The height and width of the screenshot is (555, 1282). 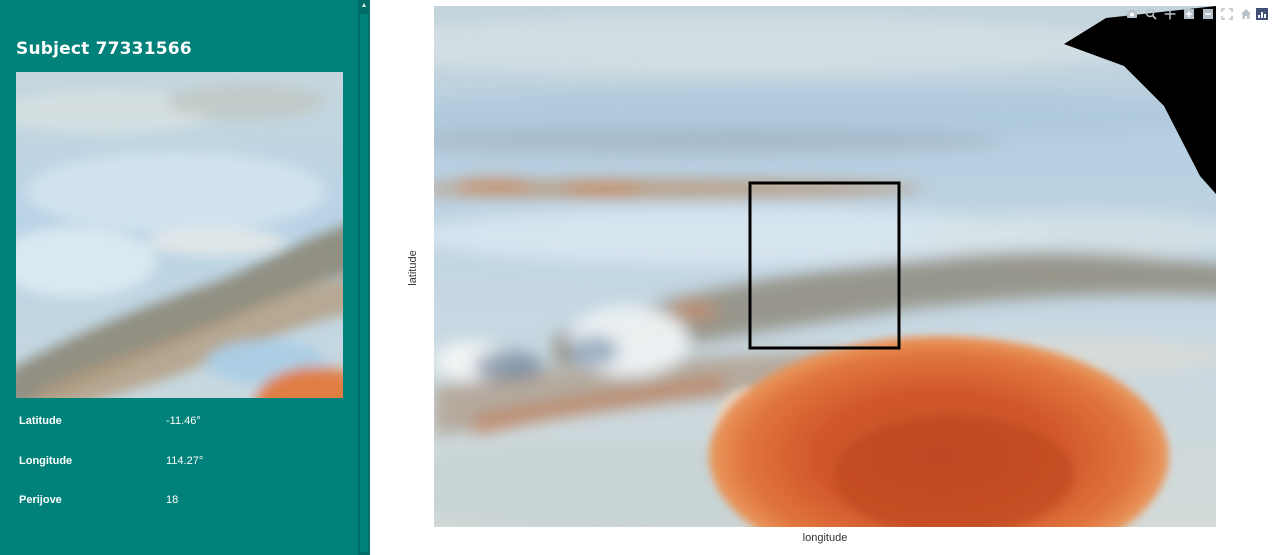 What do you see at coordinates (1170, 14) in the screenshot?
I see `pan-icon` at bounding box center [1170, 14].